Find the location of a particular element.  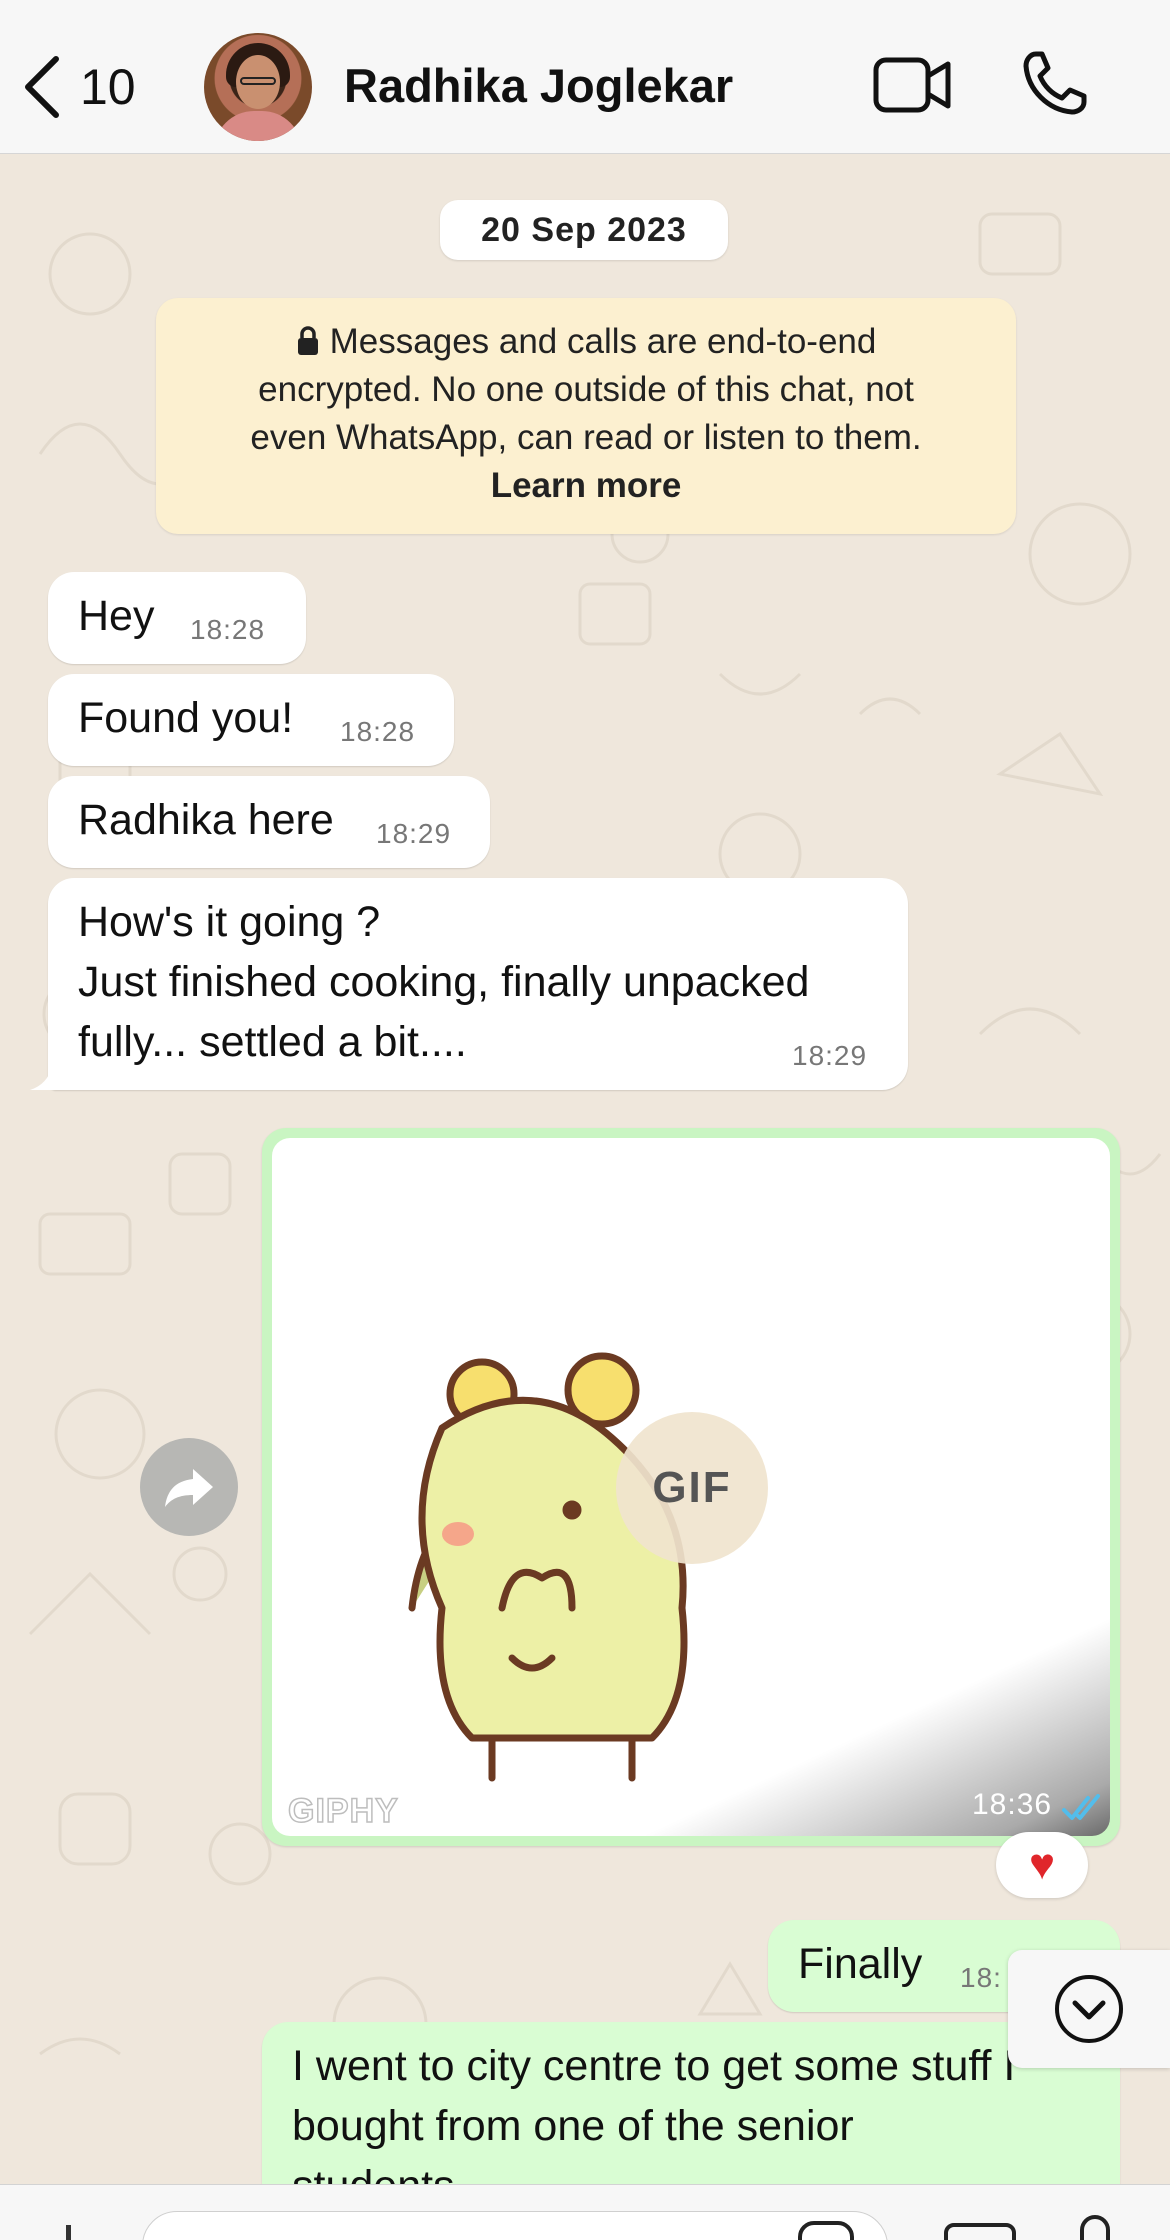

gif-play-badge: GIF is located at coordinates (692, 1488).